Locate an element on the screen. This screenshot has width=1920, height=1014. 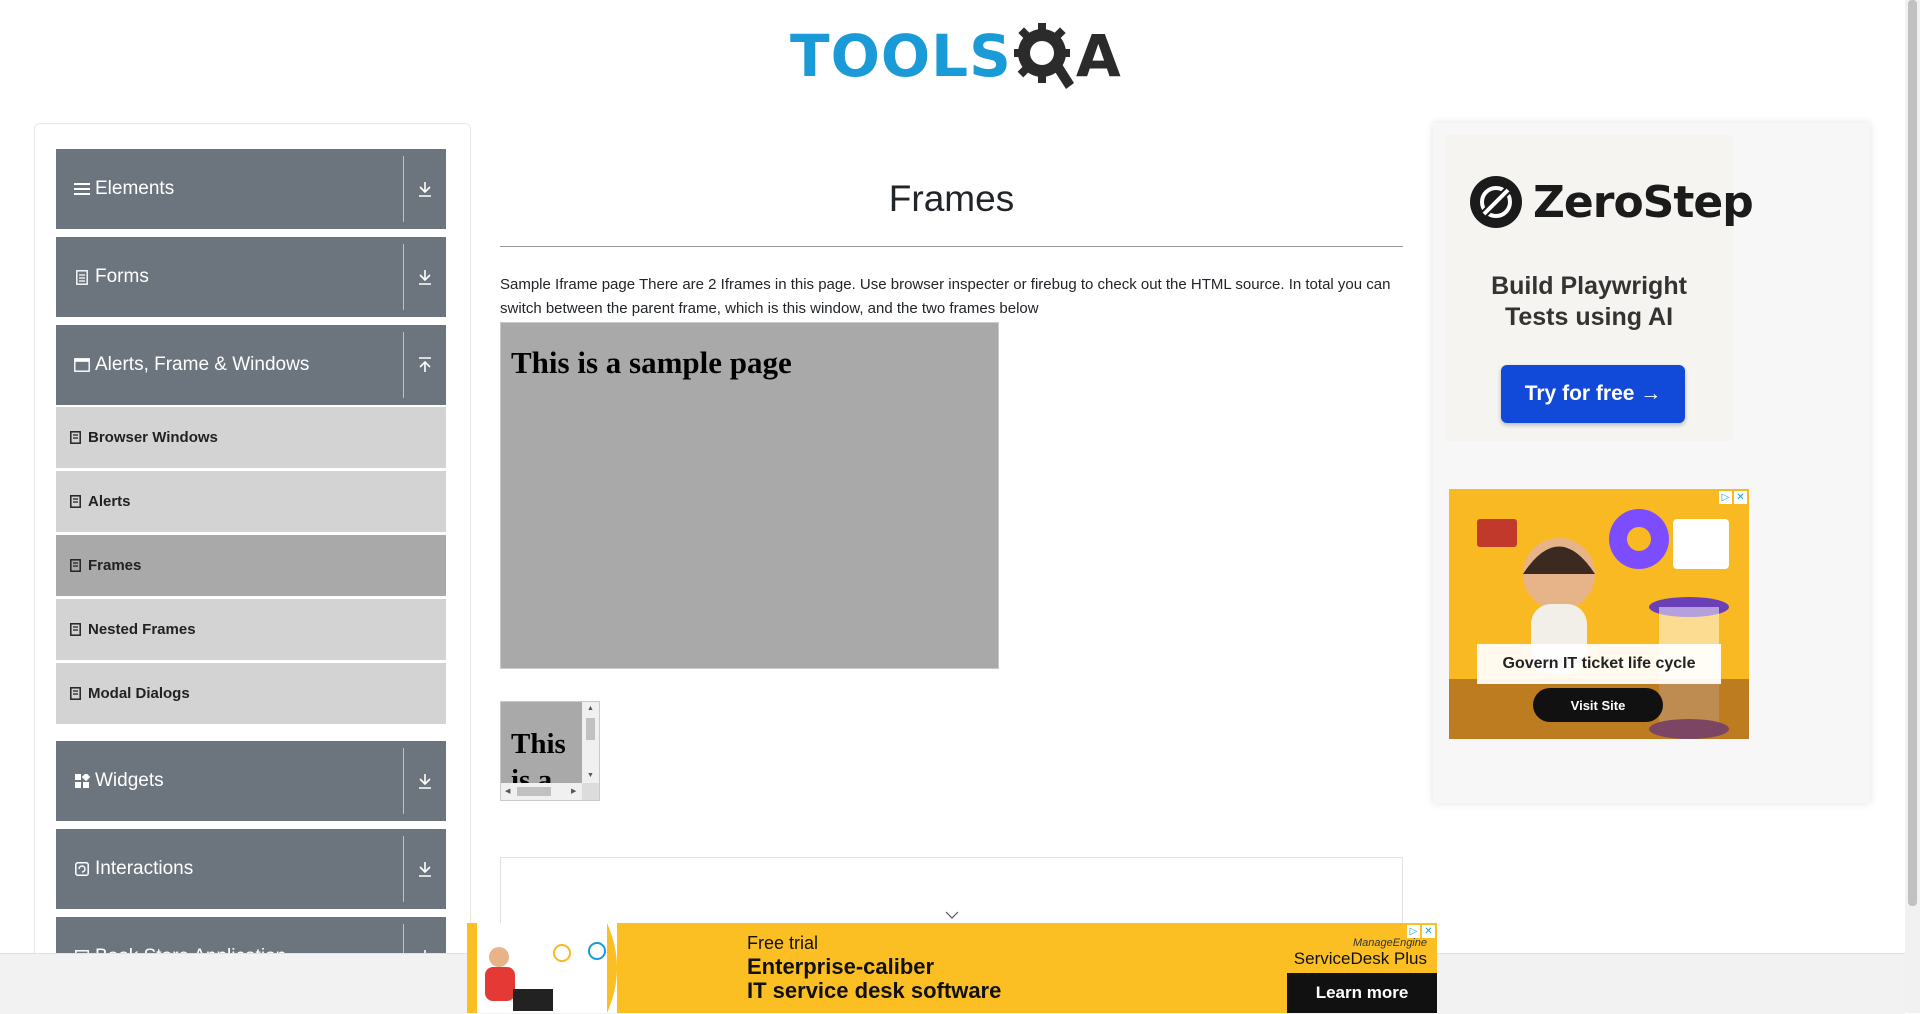
iframe-small: This is a ▲ ▼ ◀ ▶ is located at coordinates (550, 751).